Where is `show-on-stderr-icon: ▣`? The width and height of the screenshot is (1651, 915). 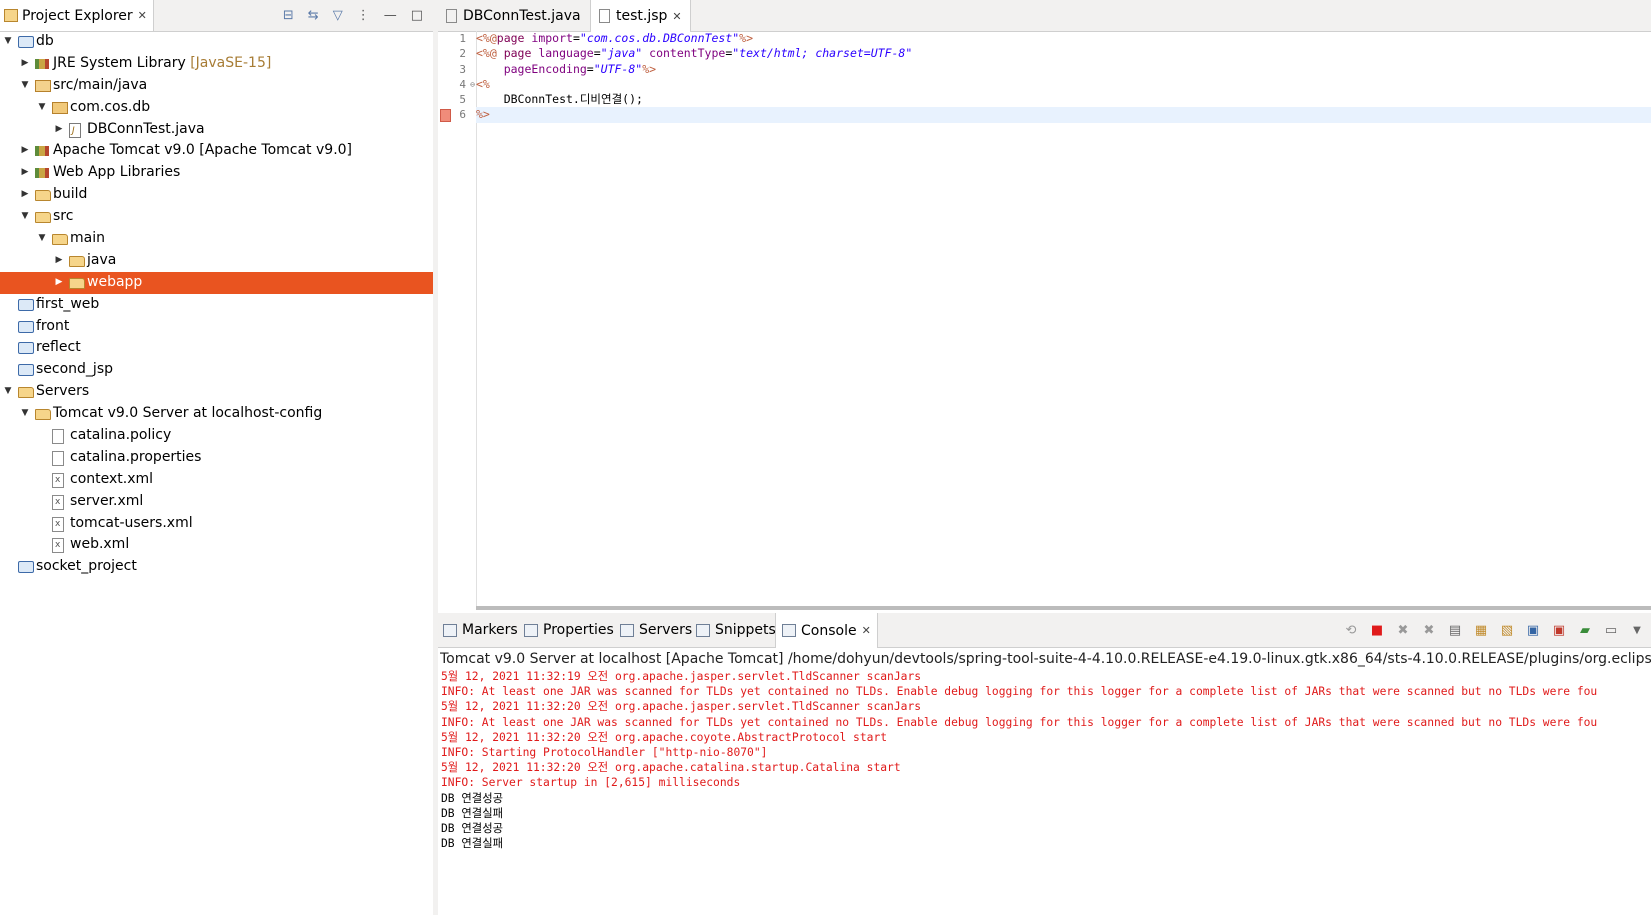 show-on-stderr-icon: ▣ is located at coordinates (1559, 630).